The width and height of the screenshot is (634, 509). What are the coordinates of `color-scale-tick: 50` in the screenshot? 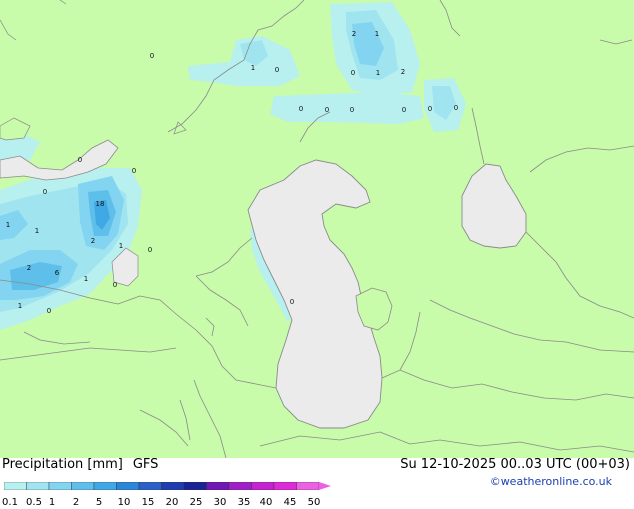 It's located at (314, 502).